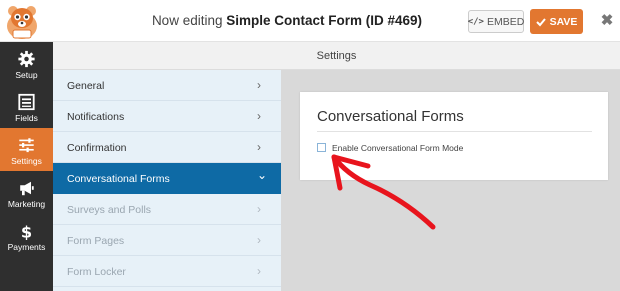 The width and height of the screenshot is (620, 291). I want to click on nav-item-settings: Settings, so click(26, 149).